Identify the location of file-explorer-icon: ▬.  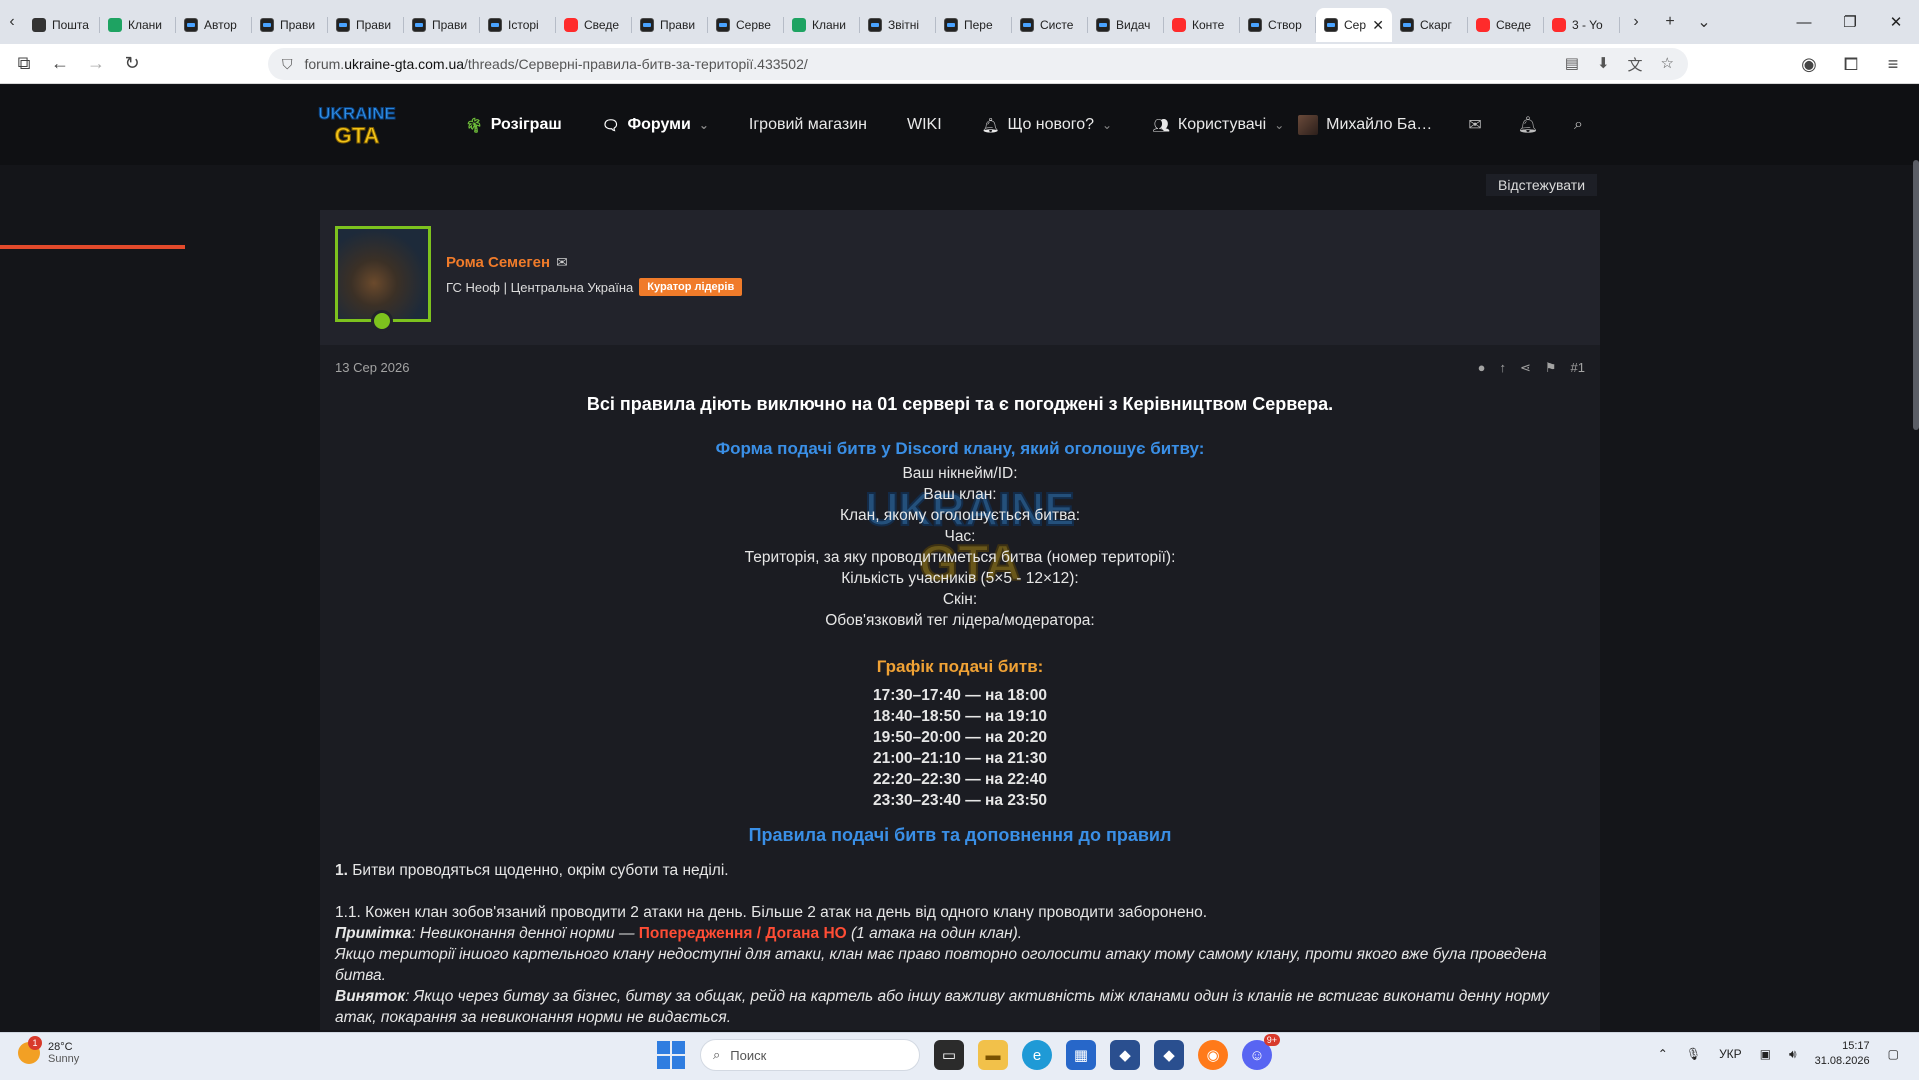
(993, 1055).